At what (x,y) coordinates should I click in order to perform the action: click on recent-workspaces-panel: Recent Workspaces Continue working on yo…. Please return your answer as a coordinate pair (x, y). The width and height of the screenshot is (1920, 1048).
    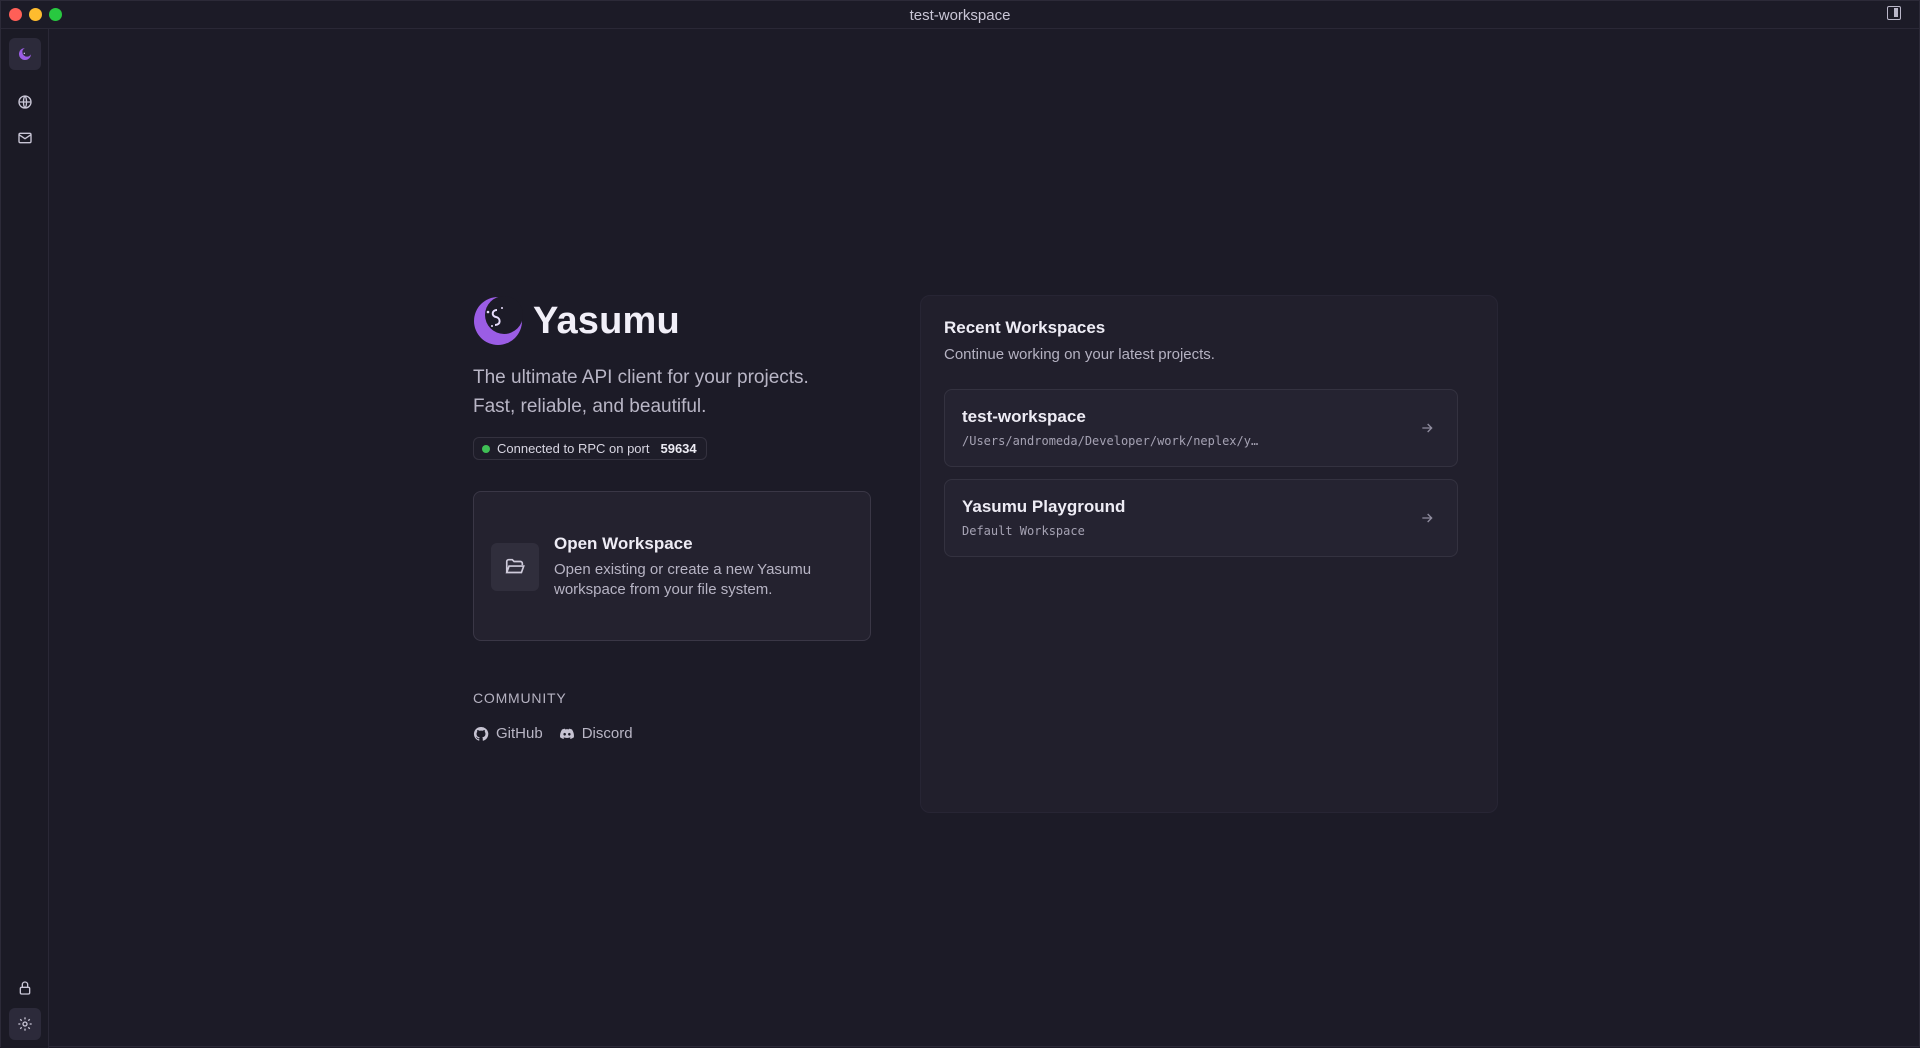
    Looking at the image, I should click on (1209, 554).